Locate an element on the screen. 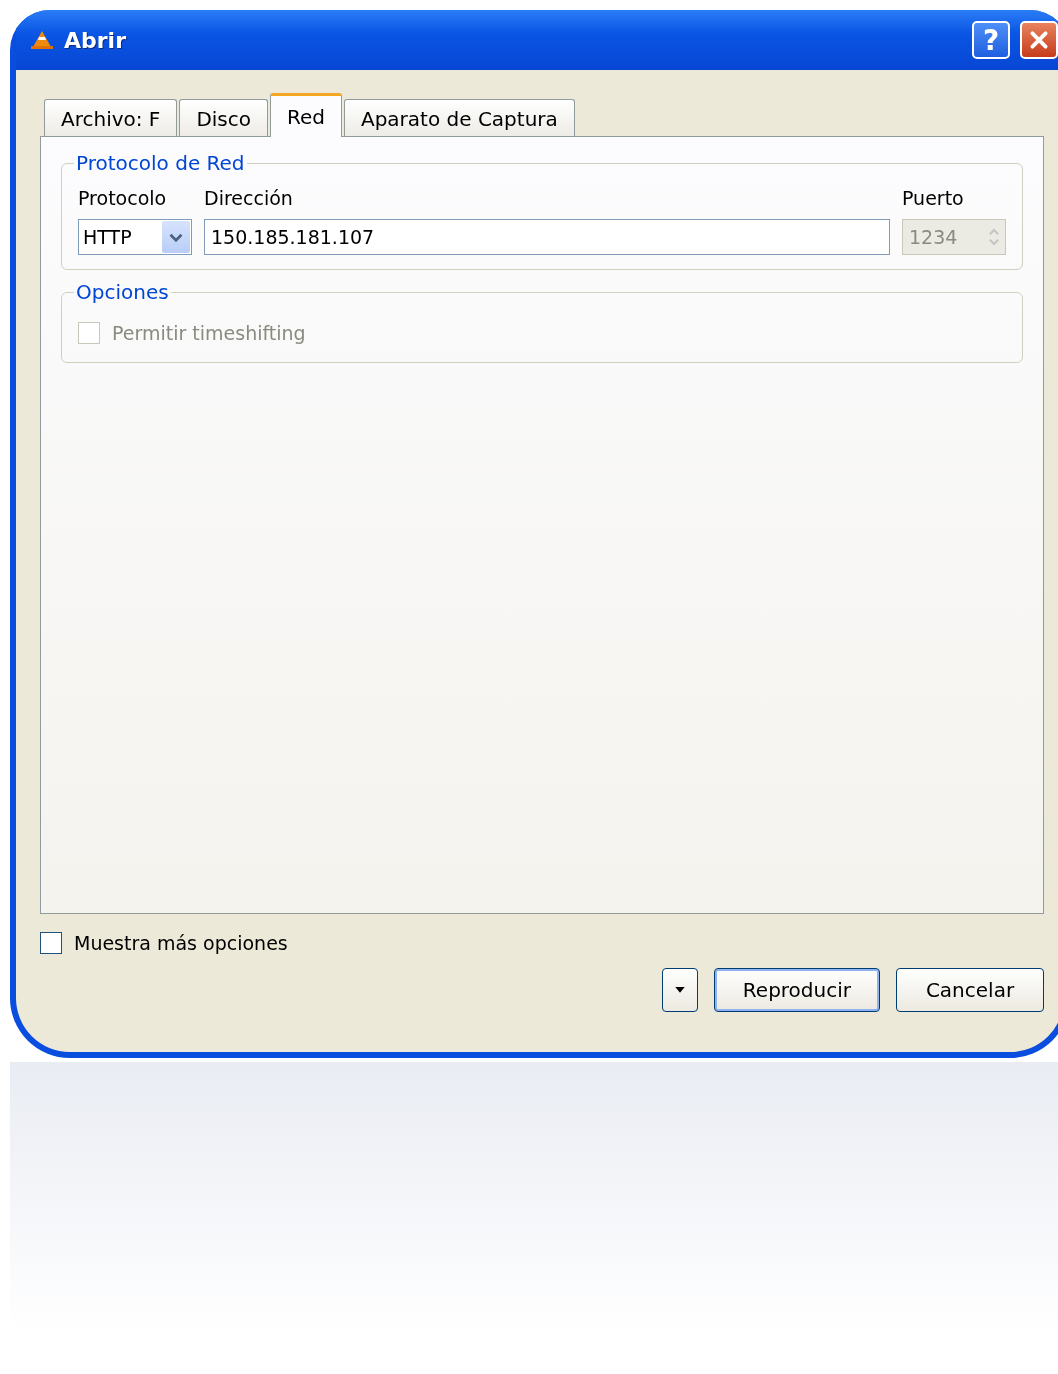 This screenshot has width=1058, height=1374. caret-icon is located at coordinates (679, 990).